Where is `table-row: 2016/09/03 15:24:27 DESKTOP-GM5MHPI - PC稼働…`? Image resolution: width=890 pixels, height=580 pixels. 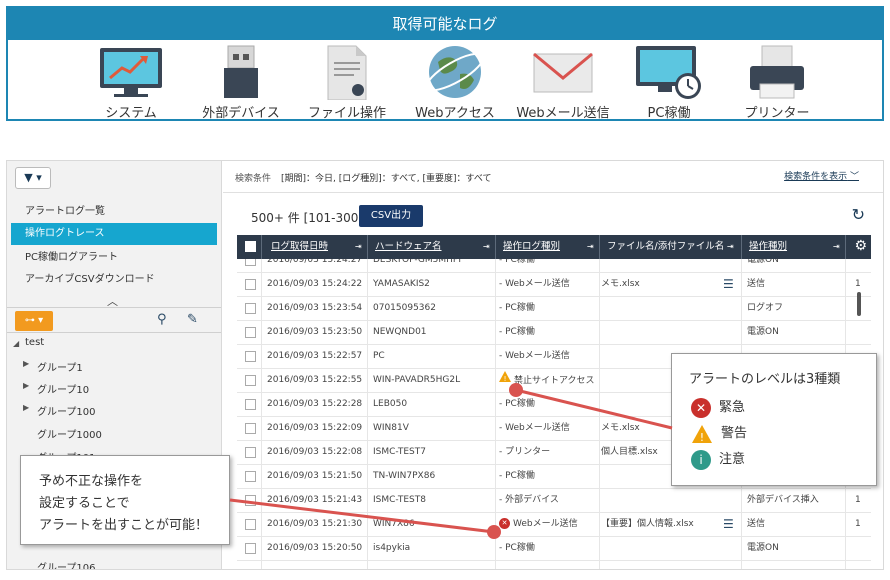
table-row: 2016/09/03 15:24:27 DESKTOP-GM5MHPI - PC稼働… is located at coordinates (554, 266).